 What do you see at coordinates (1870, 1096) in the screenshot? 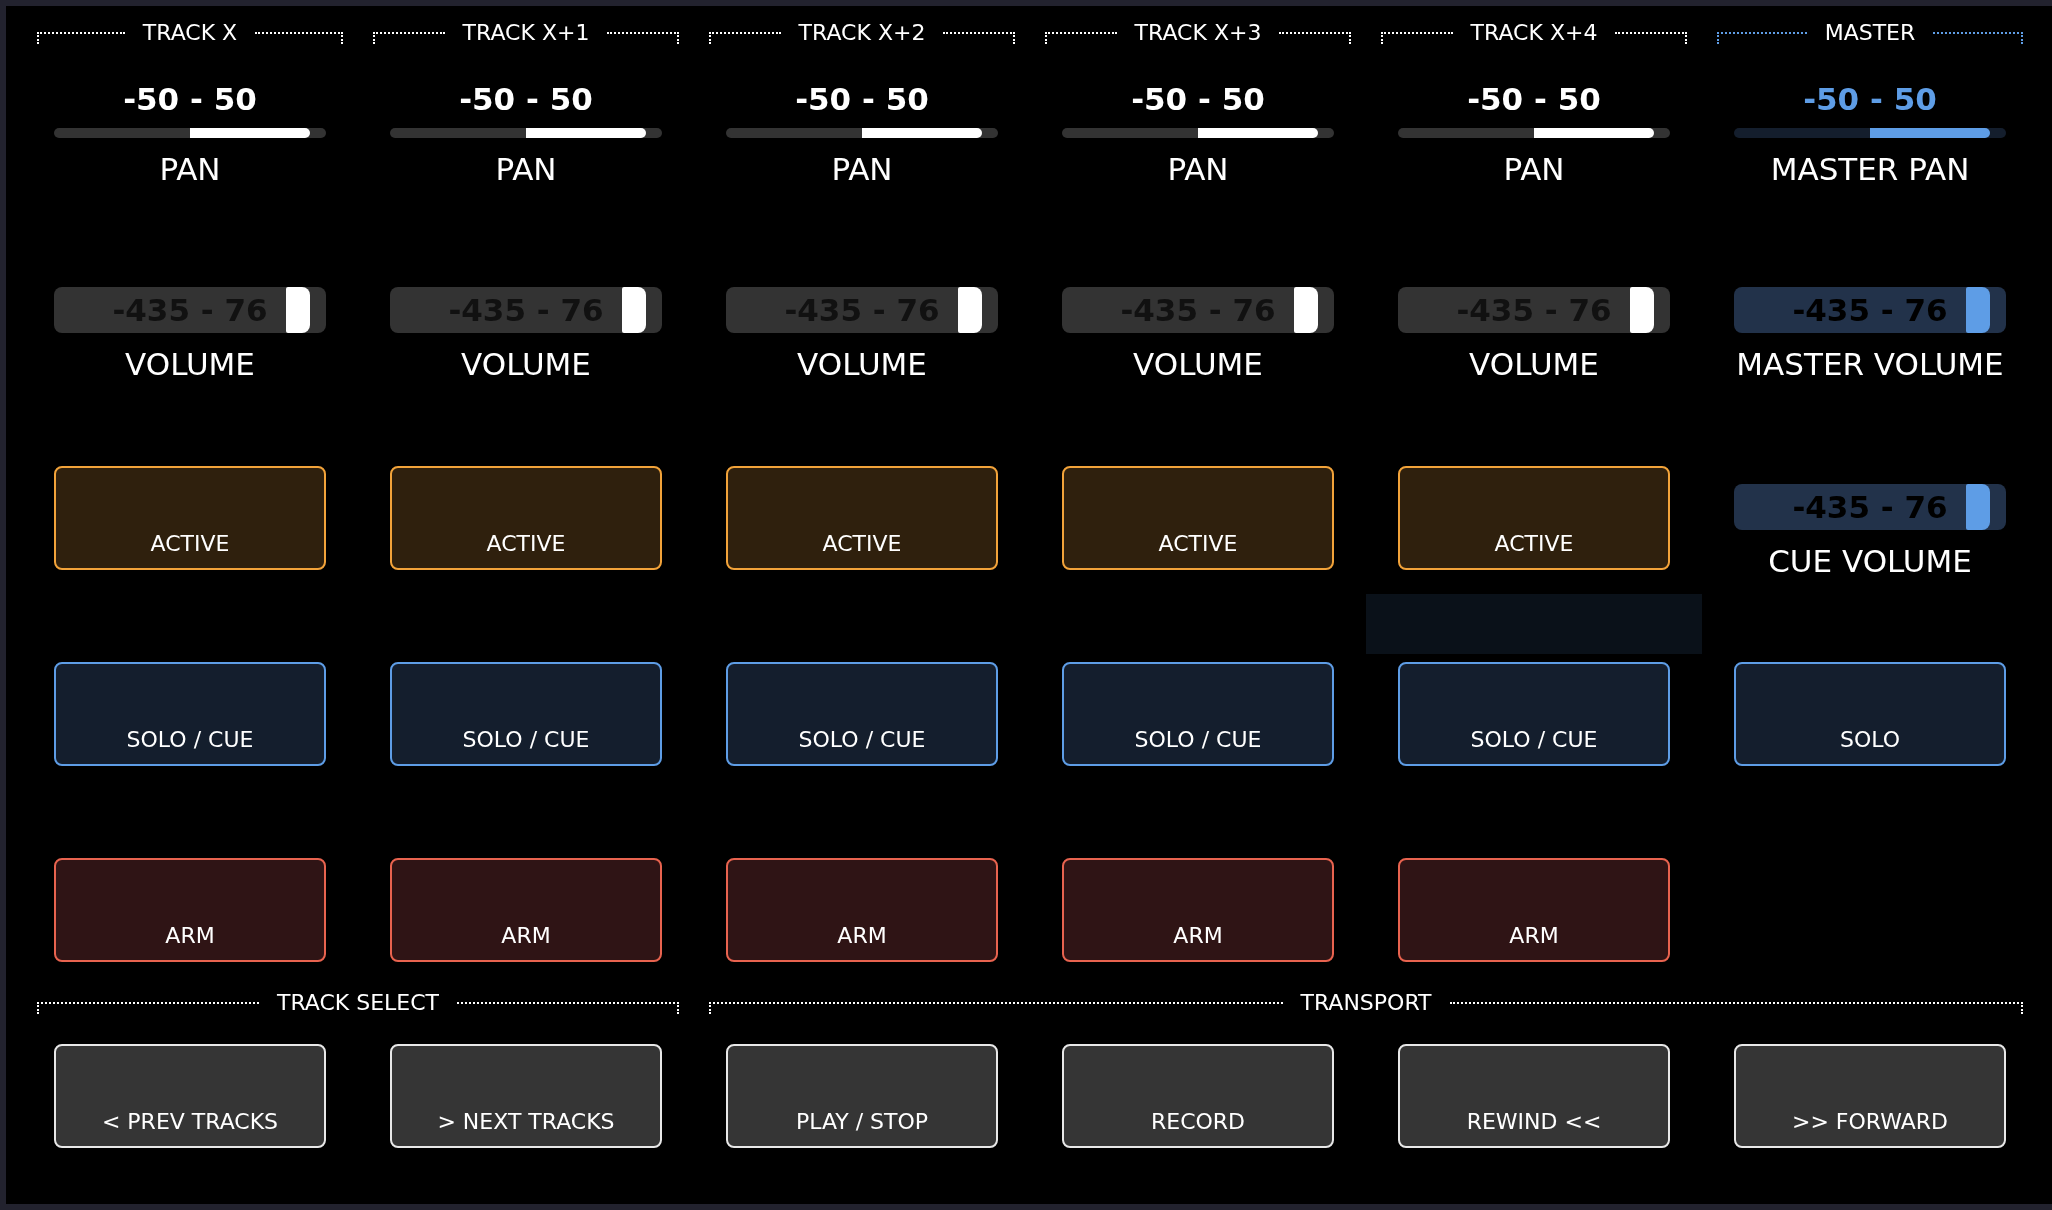
I see `transport-button: >> FORWARD` at bounding box center [1870, 1096].